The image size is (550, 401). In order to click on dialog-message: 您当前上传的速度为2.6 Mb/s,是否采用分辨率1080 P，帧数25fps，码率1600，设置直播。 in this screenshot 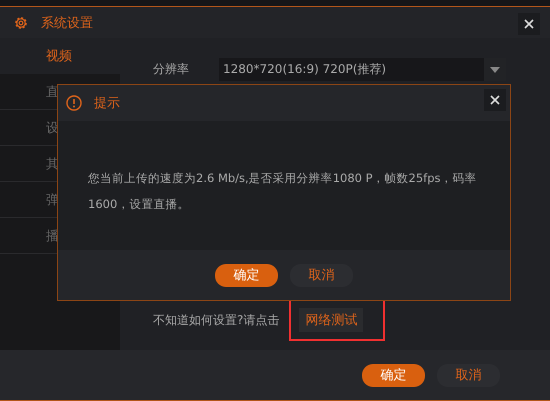, I will do `click(283, 191)`.